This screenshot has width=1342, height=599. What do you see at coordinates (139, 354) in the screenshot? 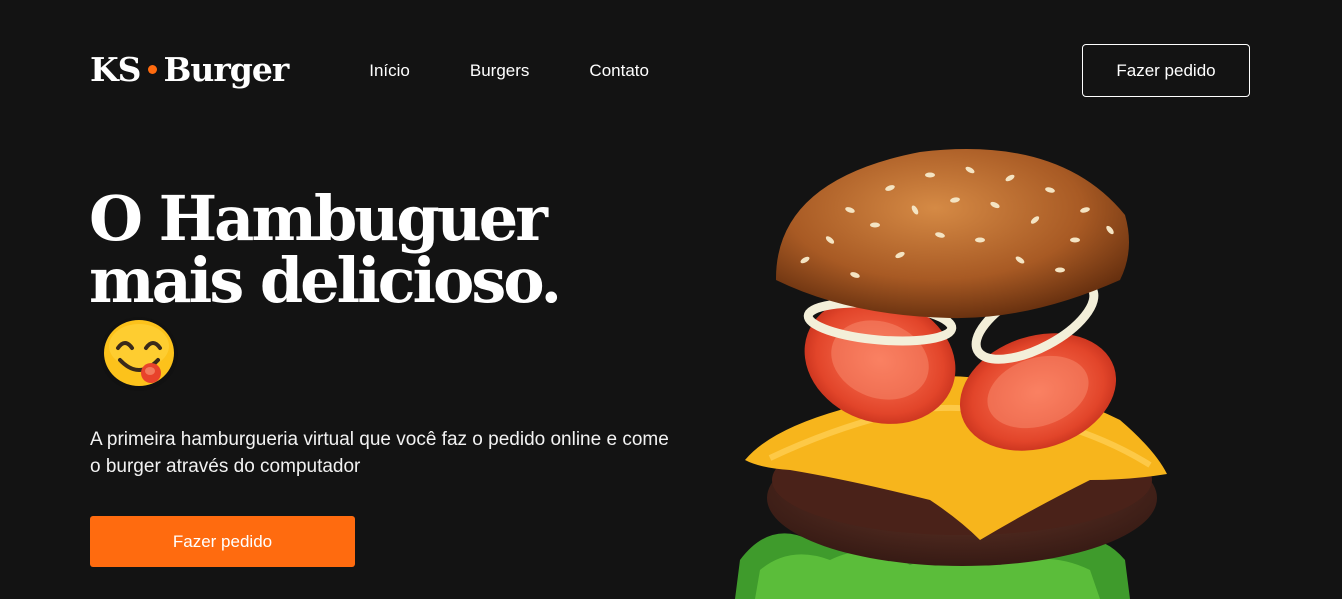
I see `savoring-food-emoji-icon` at bounding box center [139, 354].